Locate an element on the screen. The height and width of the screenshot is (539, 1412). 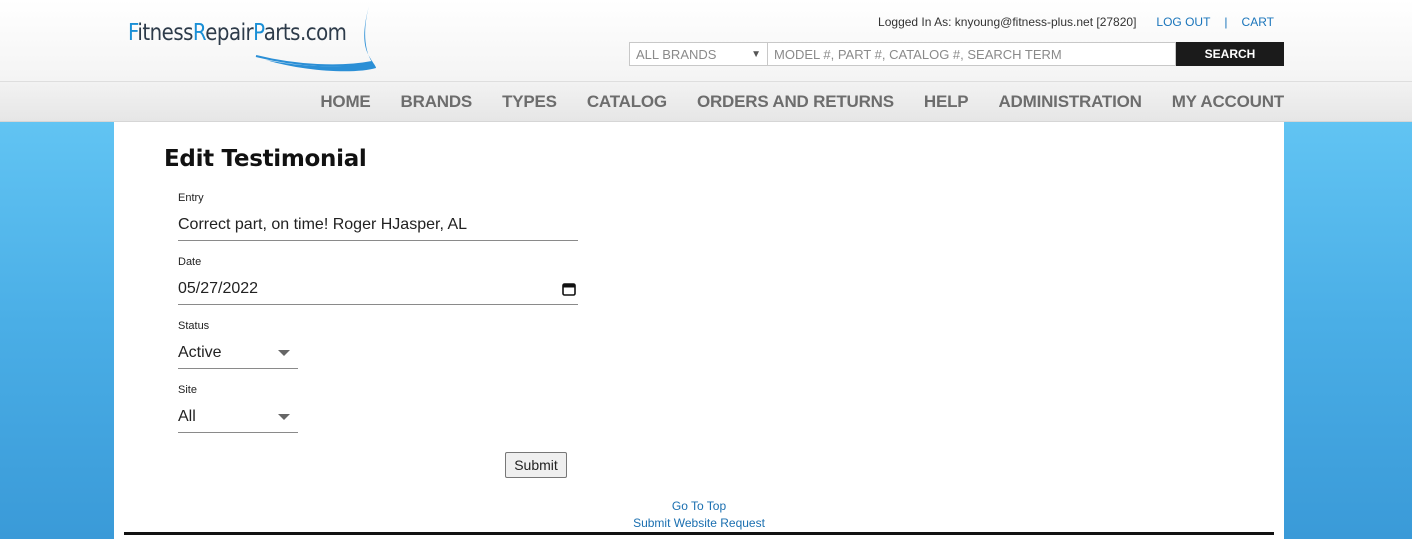
date-value: 05/27/2022 is located at coordinates (218, 288).